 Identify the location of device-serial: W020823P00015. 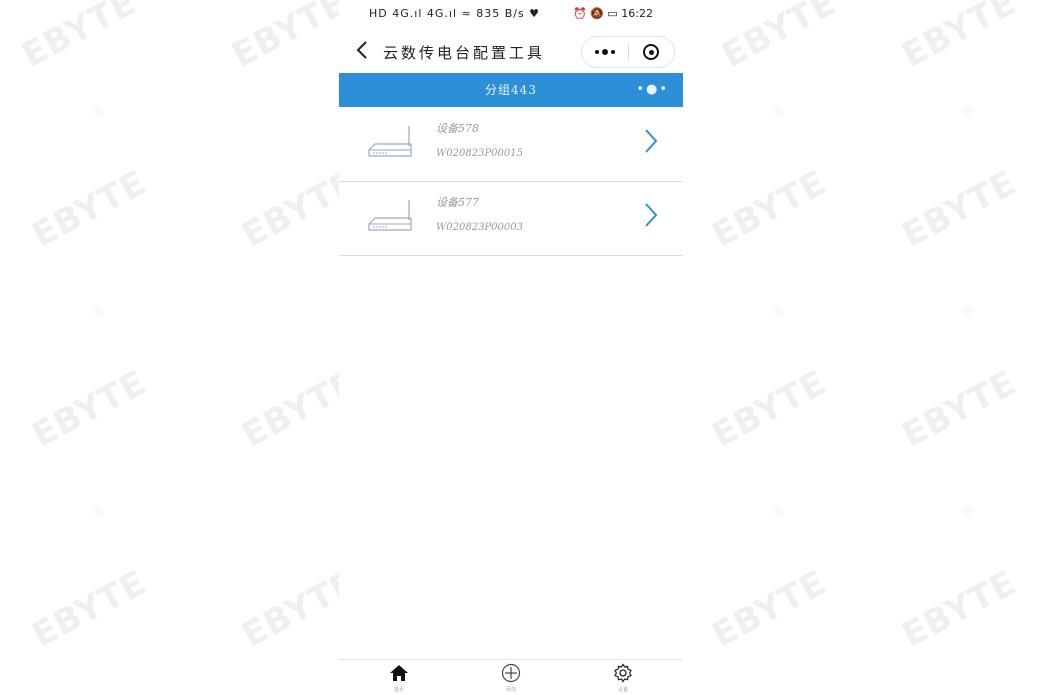
(479, 153).